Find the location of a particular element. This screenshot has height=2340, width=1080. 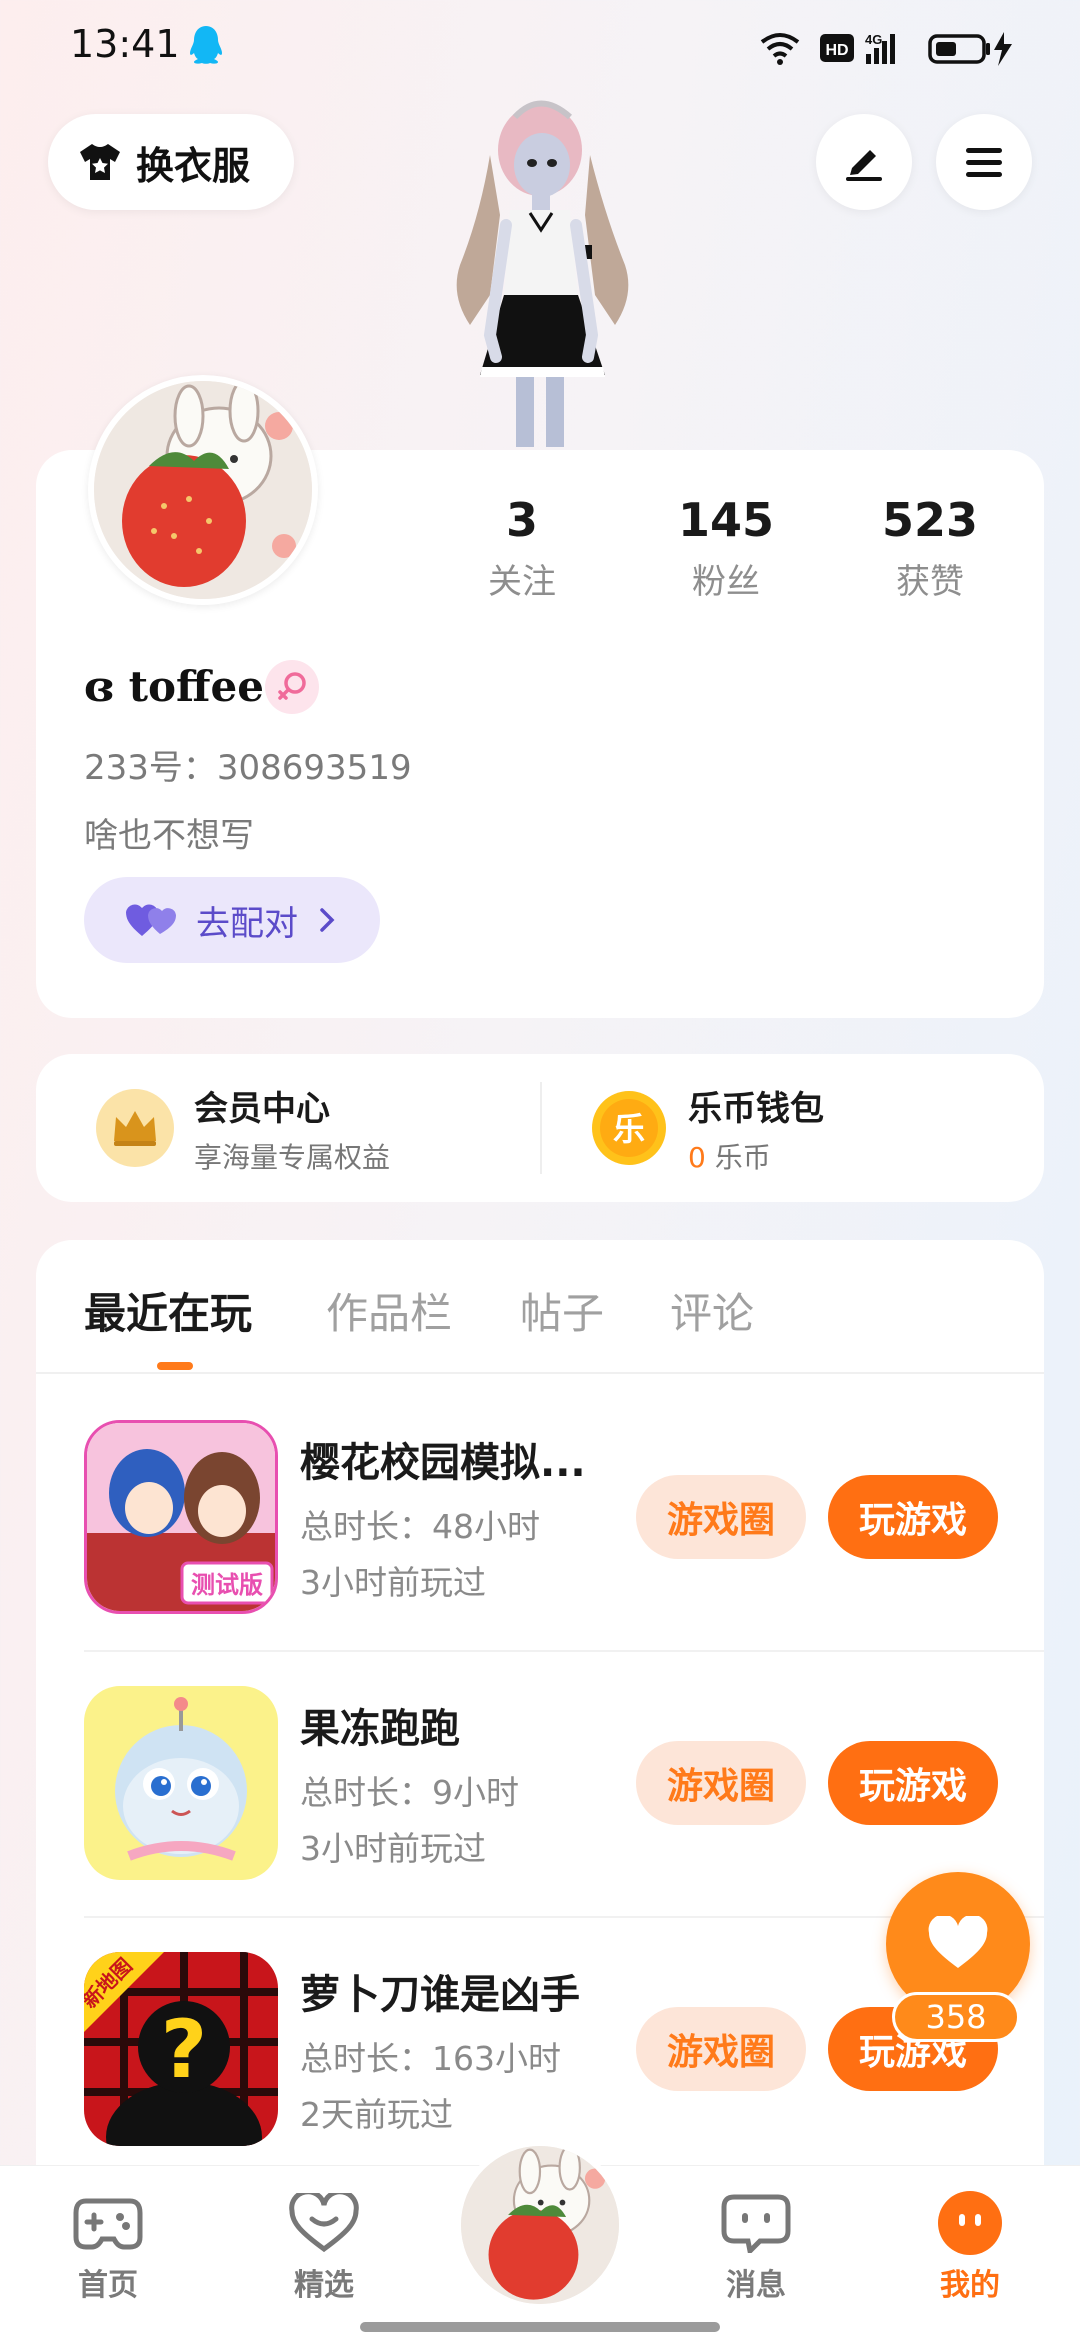

avatar-3d-figure is located at coordinates (540, 272).